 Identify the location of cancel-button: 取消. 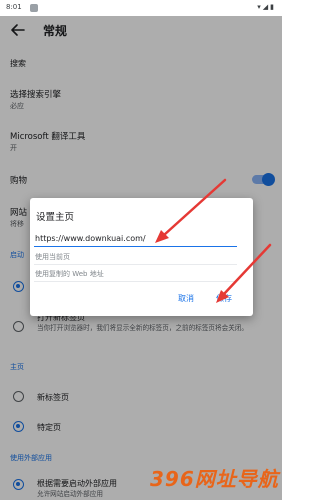
(186, 298).